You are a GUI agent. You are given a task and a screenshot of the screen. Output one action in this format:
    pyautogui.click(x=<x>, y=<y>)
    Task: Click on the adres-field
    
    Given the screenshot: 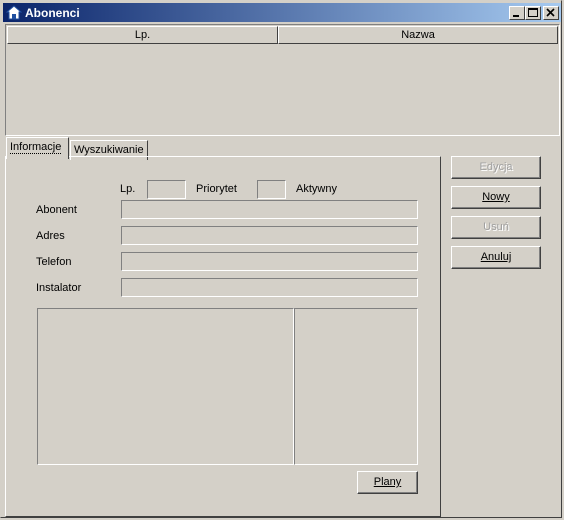 What is the action you would take?
    pyautogui.click(x=269, y=235)
    